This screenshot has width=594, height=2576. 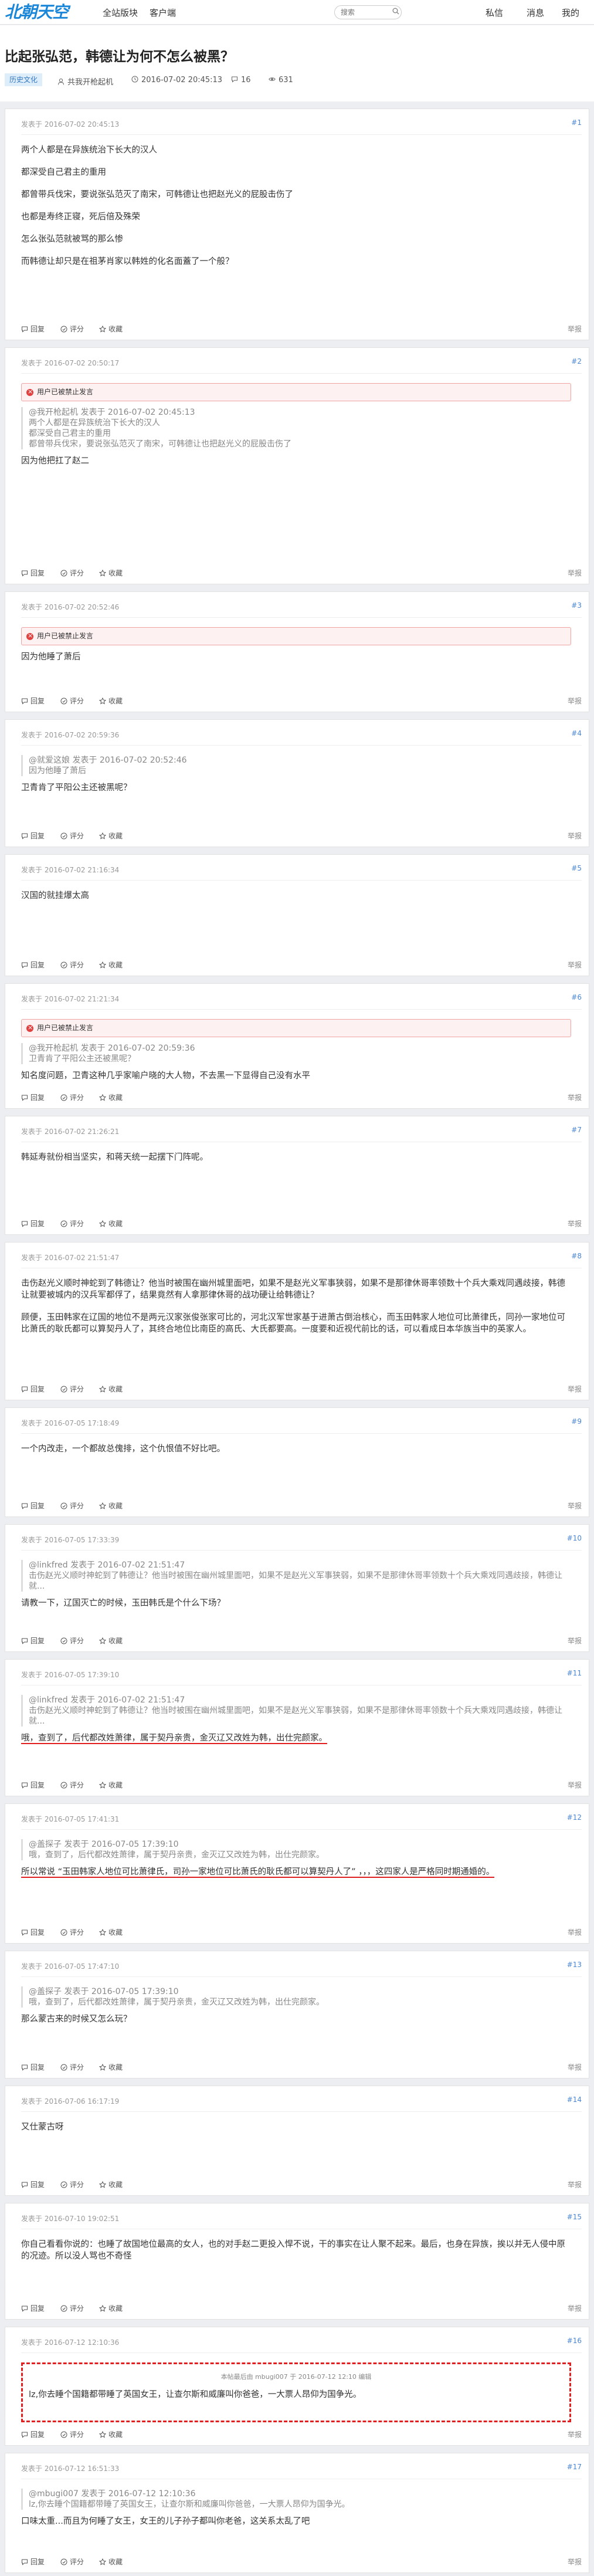 What do you see at coordinates (300, 760) in the screenshot?
I see `quote-author: @就爱这娘 发表于 2016-07-02 20:52:46` at bounding box center [300, 760].